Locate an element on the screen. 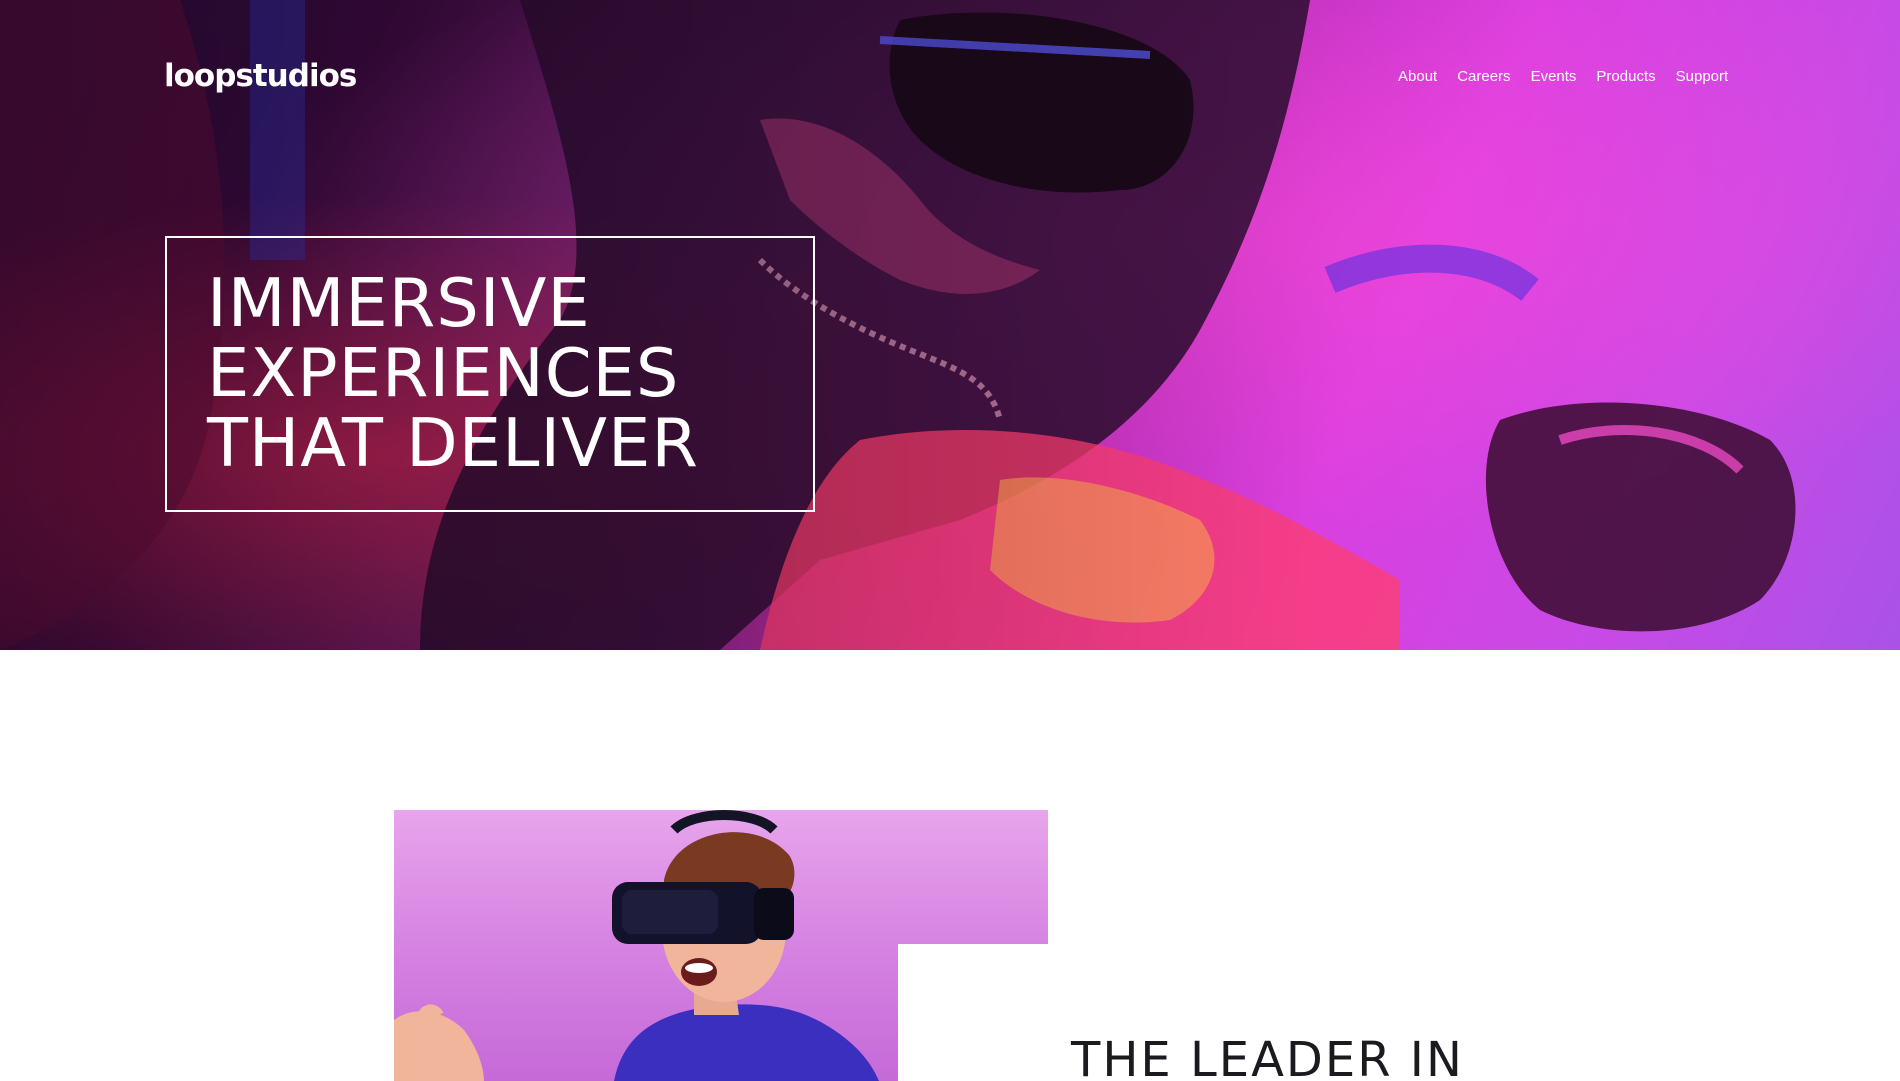 This screenshot has width=1900, height=1081. main-nav: About Careers Events Products Support is located at coordinates (1563, 76).